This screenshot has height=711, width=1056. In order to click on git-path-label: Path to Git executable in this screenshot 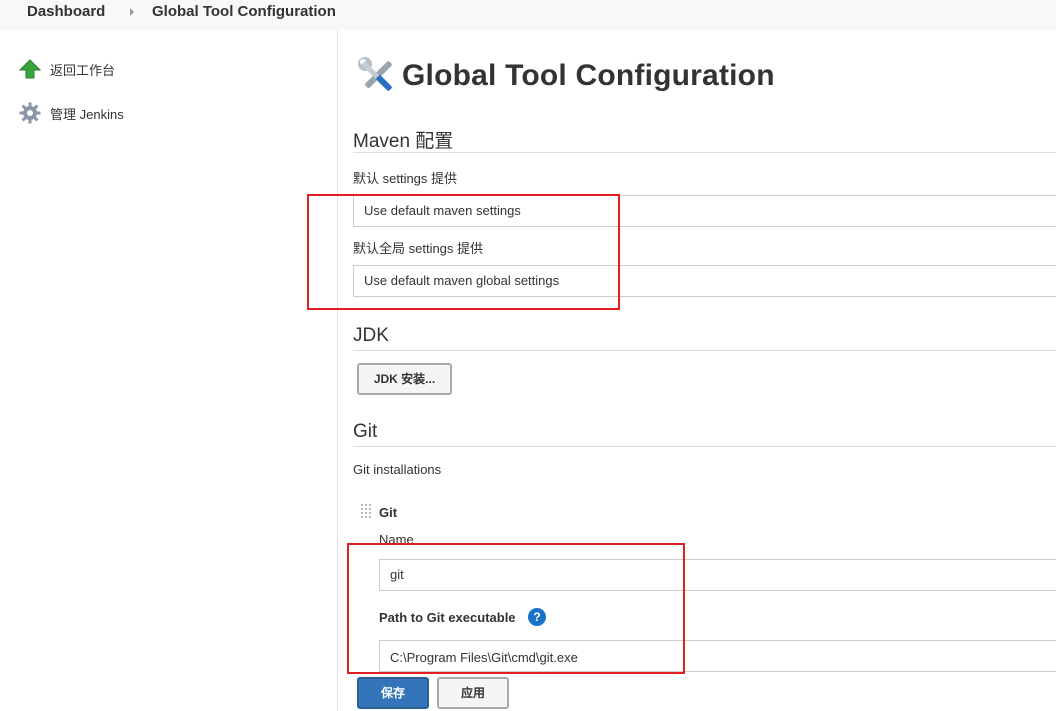, I will do `click(447, 617)`.